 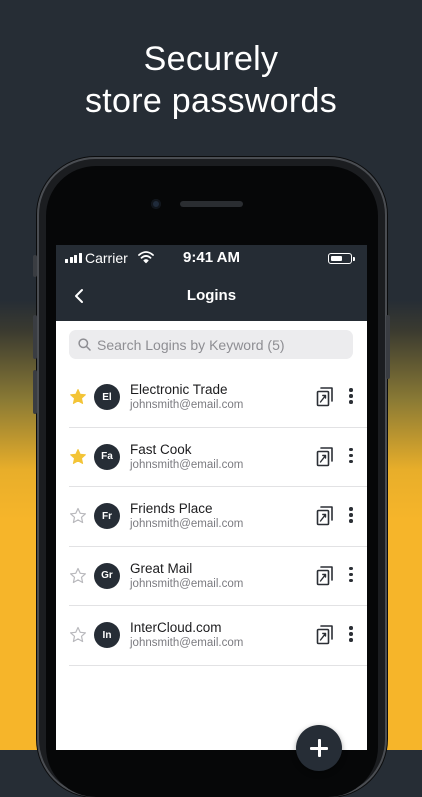 What do you see at coordinates (161, 568) in the screenshot?
I see `login-name: Great Mail` at bounding box center [161, 568].